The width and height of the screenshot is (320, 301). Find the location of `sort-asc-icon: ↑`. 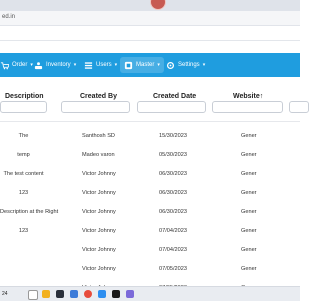

sort-asc-icon: ↑ is located at coordinates (261, 96).